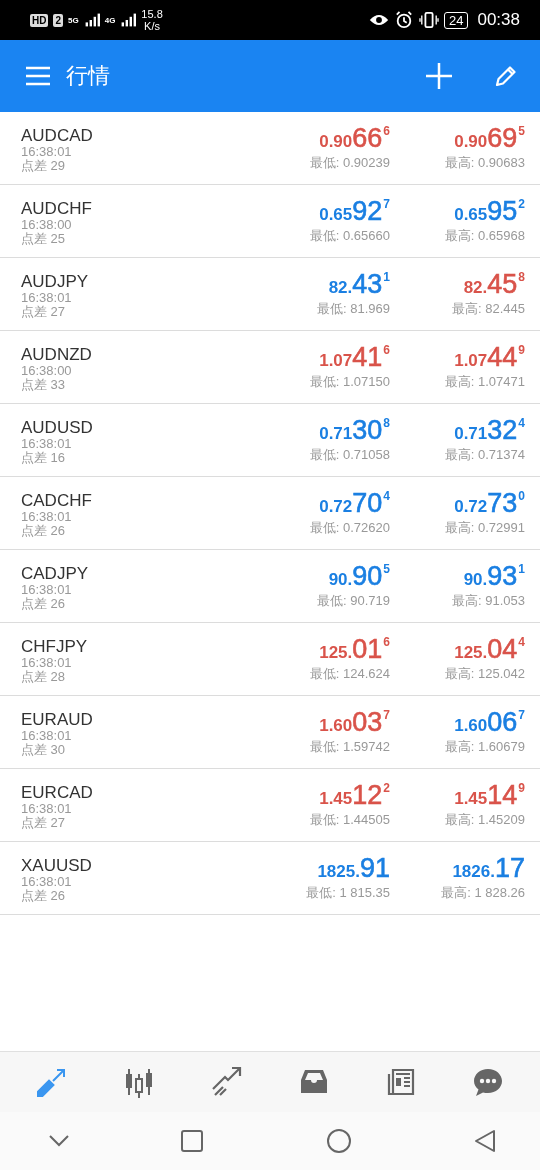 This screenshot has width=540, height=1170. I want to click on high-price: 最高: 82.445, so click(488, 309).